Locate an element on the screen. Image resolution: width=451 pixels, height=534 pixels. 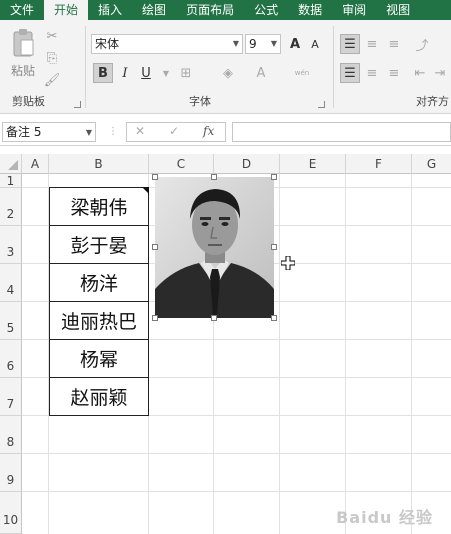
align-right-icon: ≡ is located at coordinates (394, 73).